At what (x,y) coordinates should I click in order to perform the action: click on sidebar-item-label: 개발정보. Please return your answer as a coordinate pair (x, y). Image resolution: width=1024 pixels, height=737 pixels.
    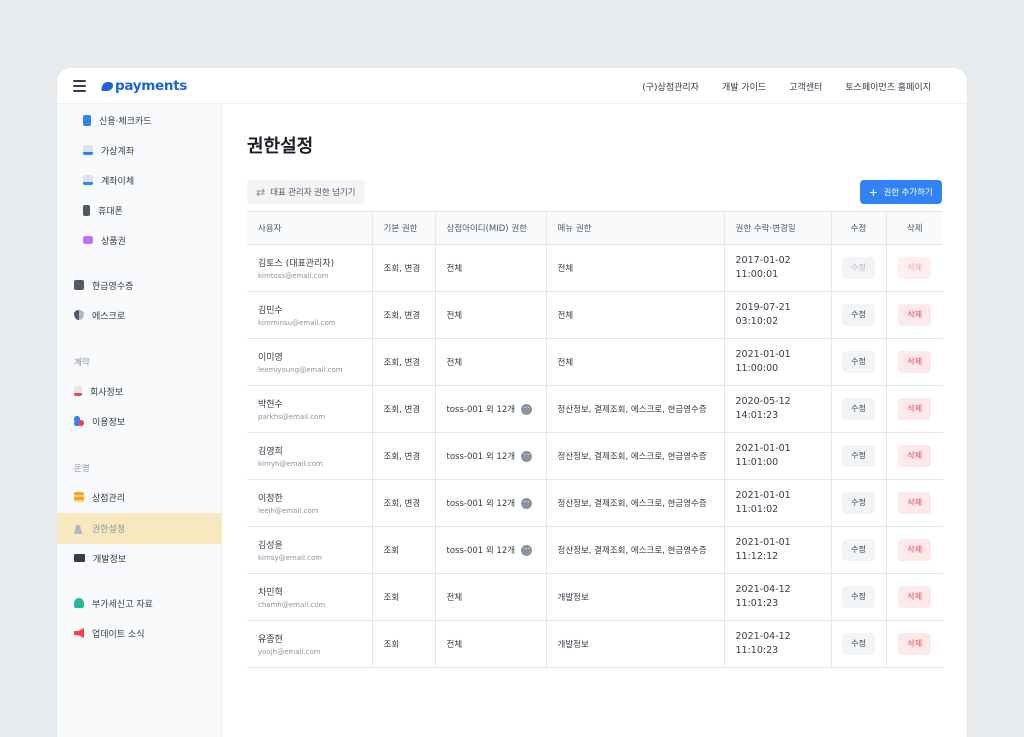
    Looking at the image, I should click on (110, 559).